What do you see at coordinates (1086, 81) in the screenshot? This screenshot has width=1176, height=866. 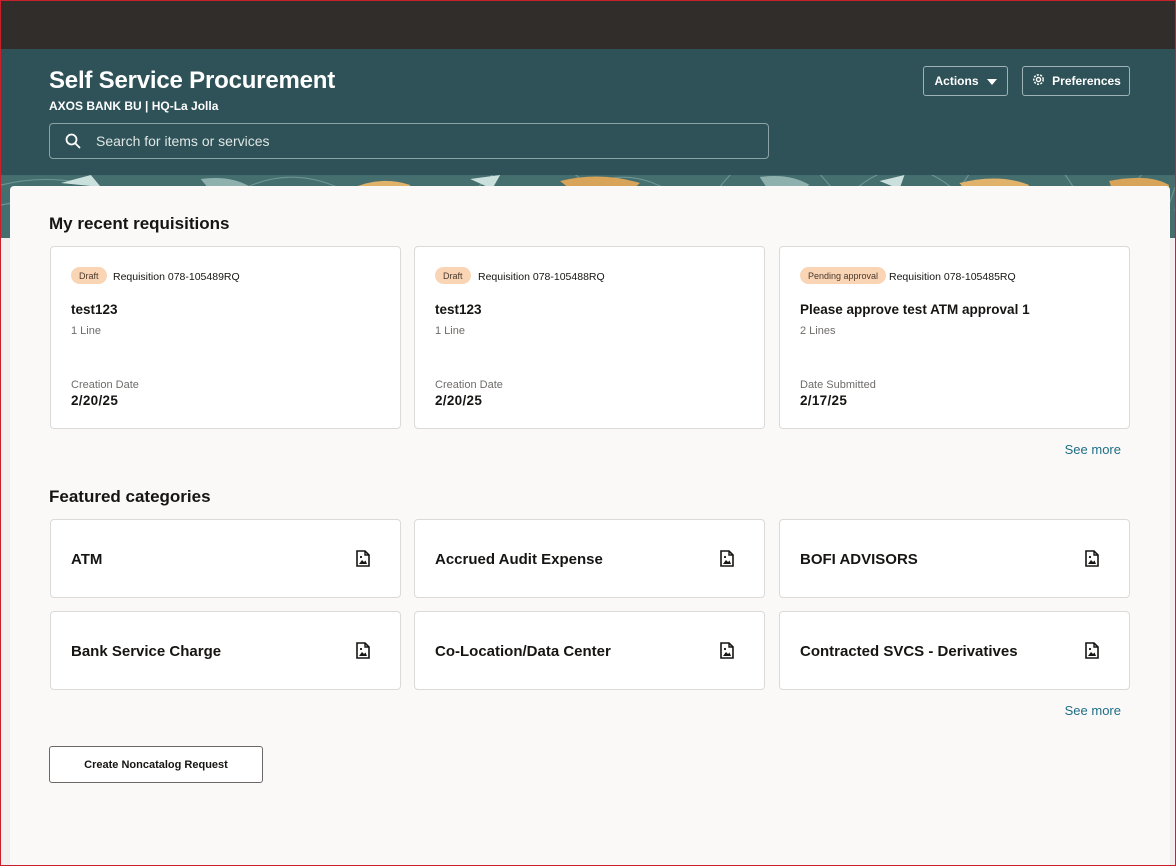 I see `preferences-label: Preferences` at bounding box center [1086, 81].